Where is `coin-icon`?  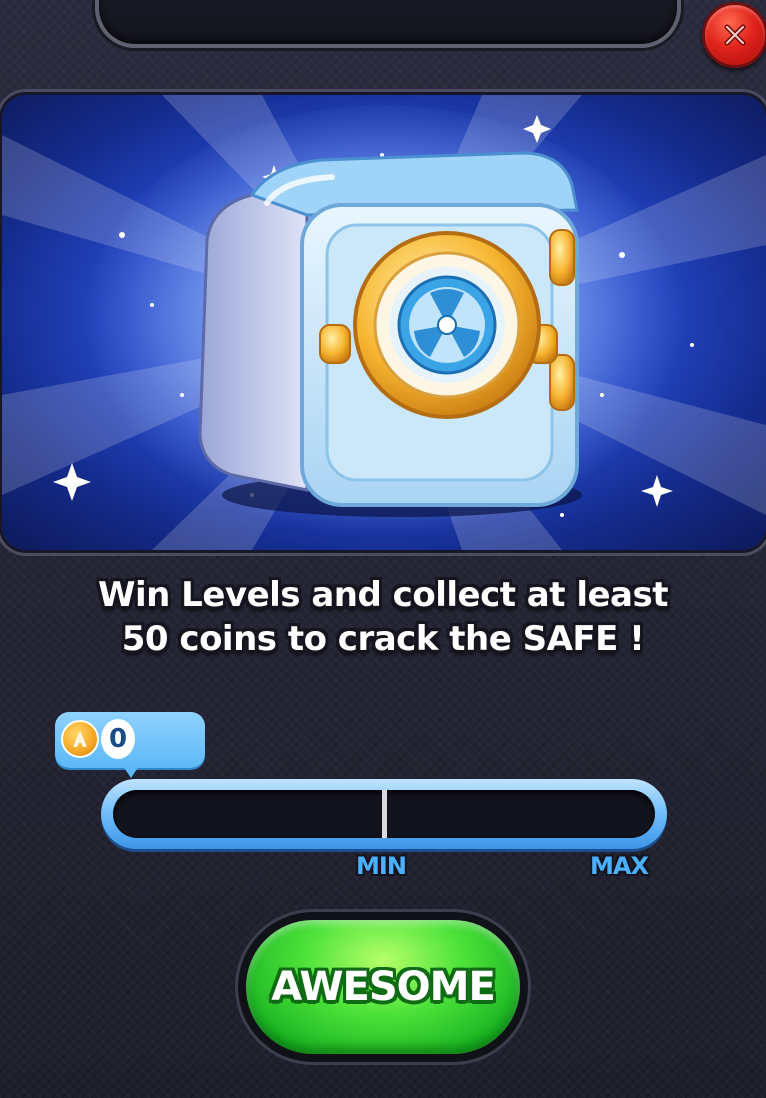
coin-icon is located at coordinates (80, 739).